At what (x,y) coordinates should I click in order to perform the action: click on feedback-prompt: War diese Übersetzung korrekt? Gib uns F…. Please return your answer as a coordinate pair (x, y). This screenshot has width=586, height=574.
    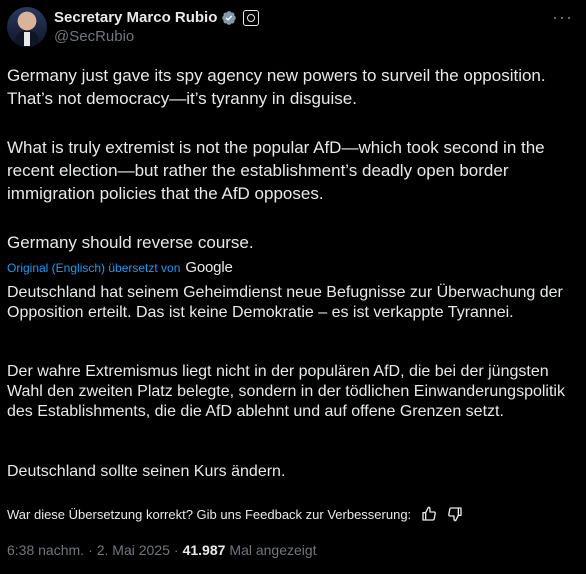
    Looking at the image, I should click on (209, 514).